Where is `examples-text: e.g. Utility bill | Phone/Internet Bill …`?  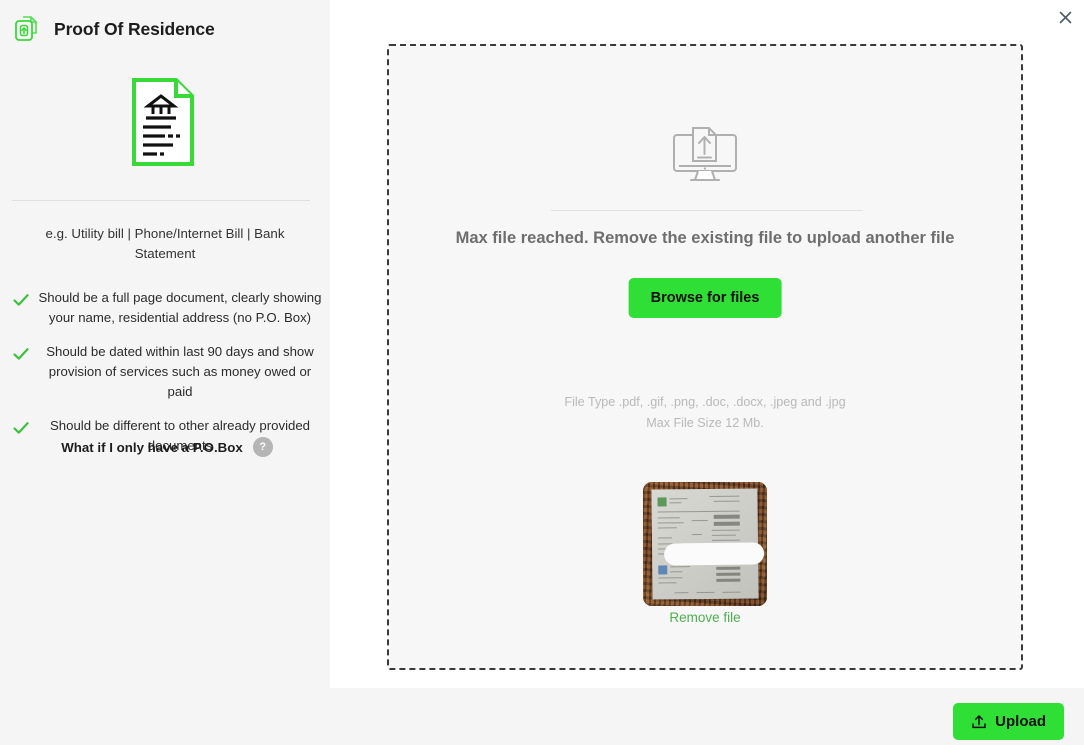 examples-text: e.g. Utility bill | Phone/Internet Bill … is located at coordinates (165, 243).